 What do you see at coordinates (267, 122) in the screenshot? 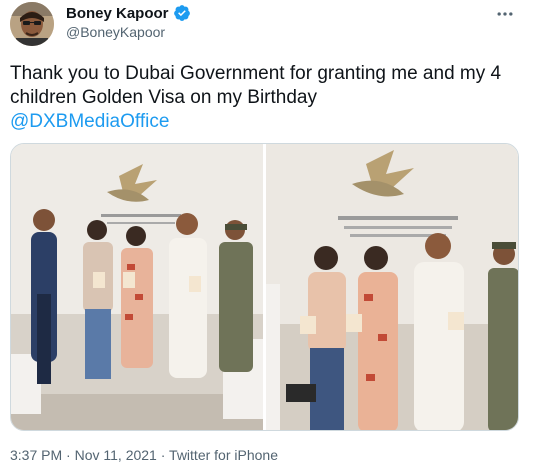
I see `mention-link: @DXBMediaOffice` at bounding box center [267, 122].